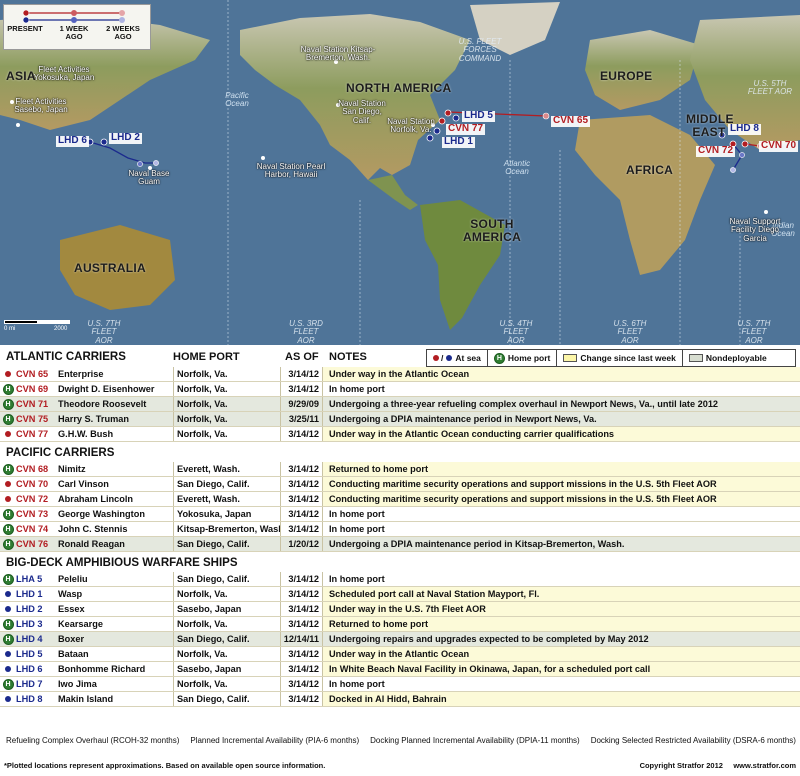  What do you see at coordinates (122, 563) in the screenshot?
I see `section-title-amphibious: BIG-DECK AMPHIBIOUS WARFARE SHIPS` at bounding box center [122, 563].